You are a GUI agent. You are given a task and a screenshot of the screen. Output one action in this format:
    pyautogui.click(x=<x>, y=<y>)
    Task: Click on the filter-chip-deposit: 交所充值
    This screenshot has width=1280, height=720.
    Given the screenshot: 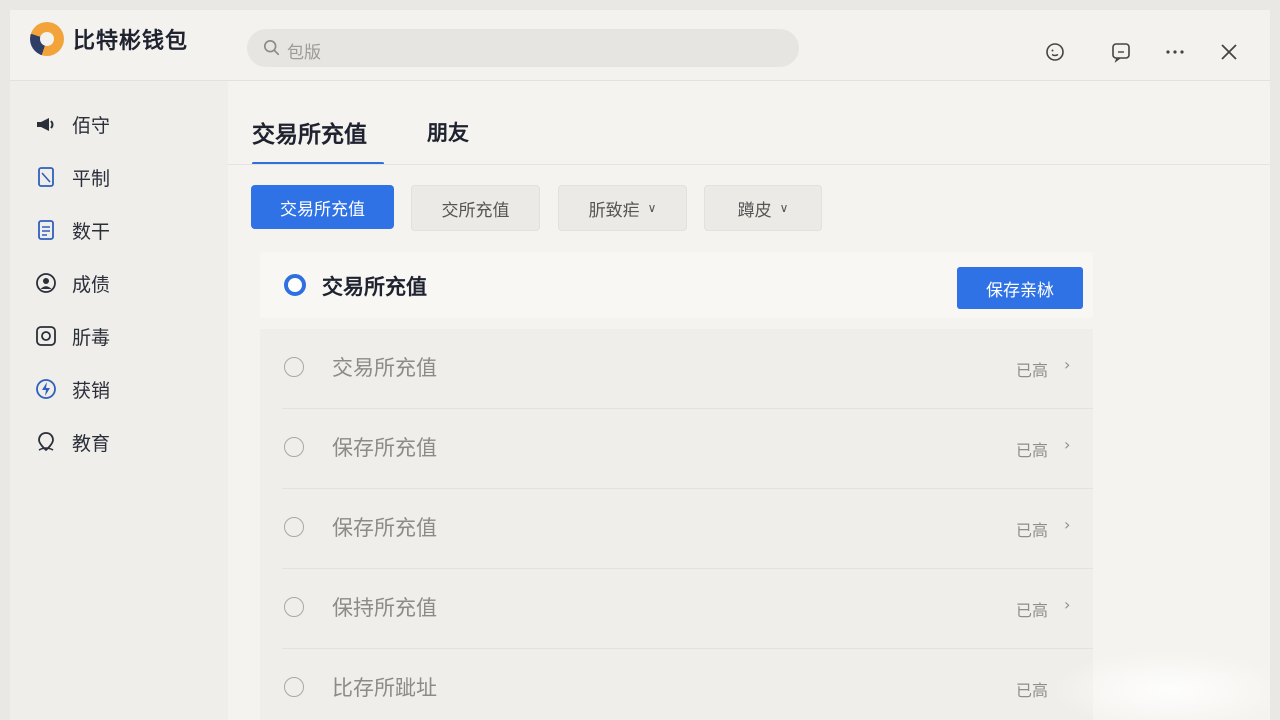 What is the action you would take?
    pyautogui.click(x=475, y=208)
    